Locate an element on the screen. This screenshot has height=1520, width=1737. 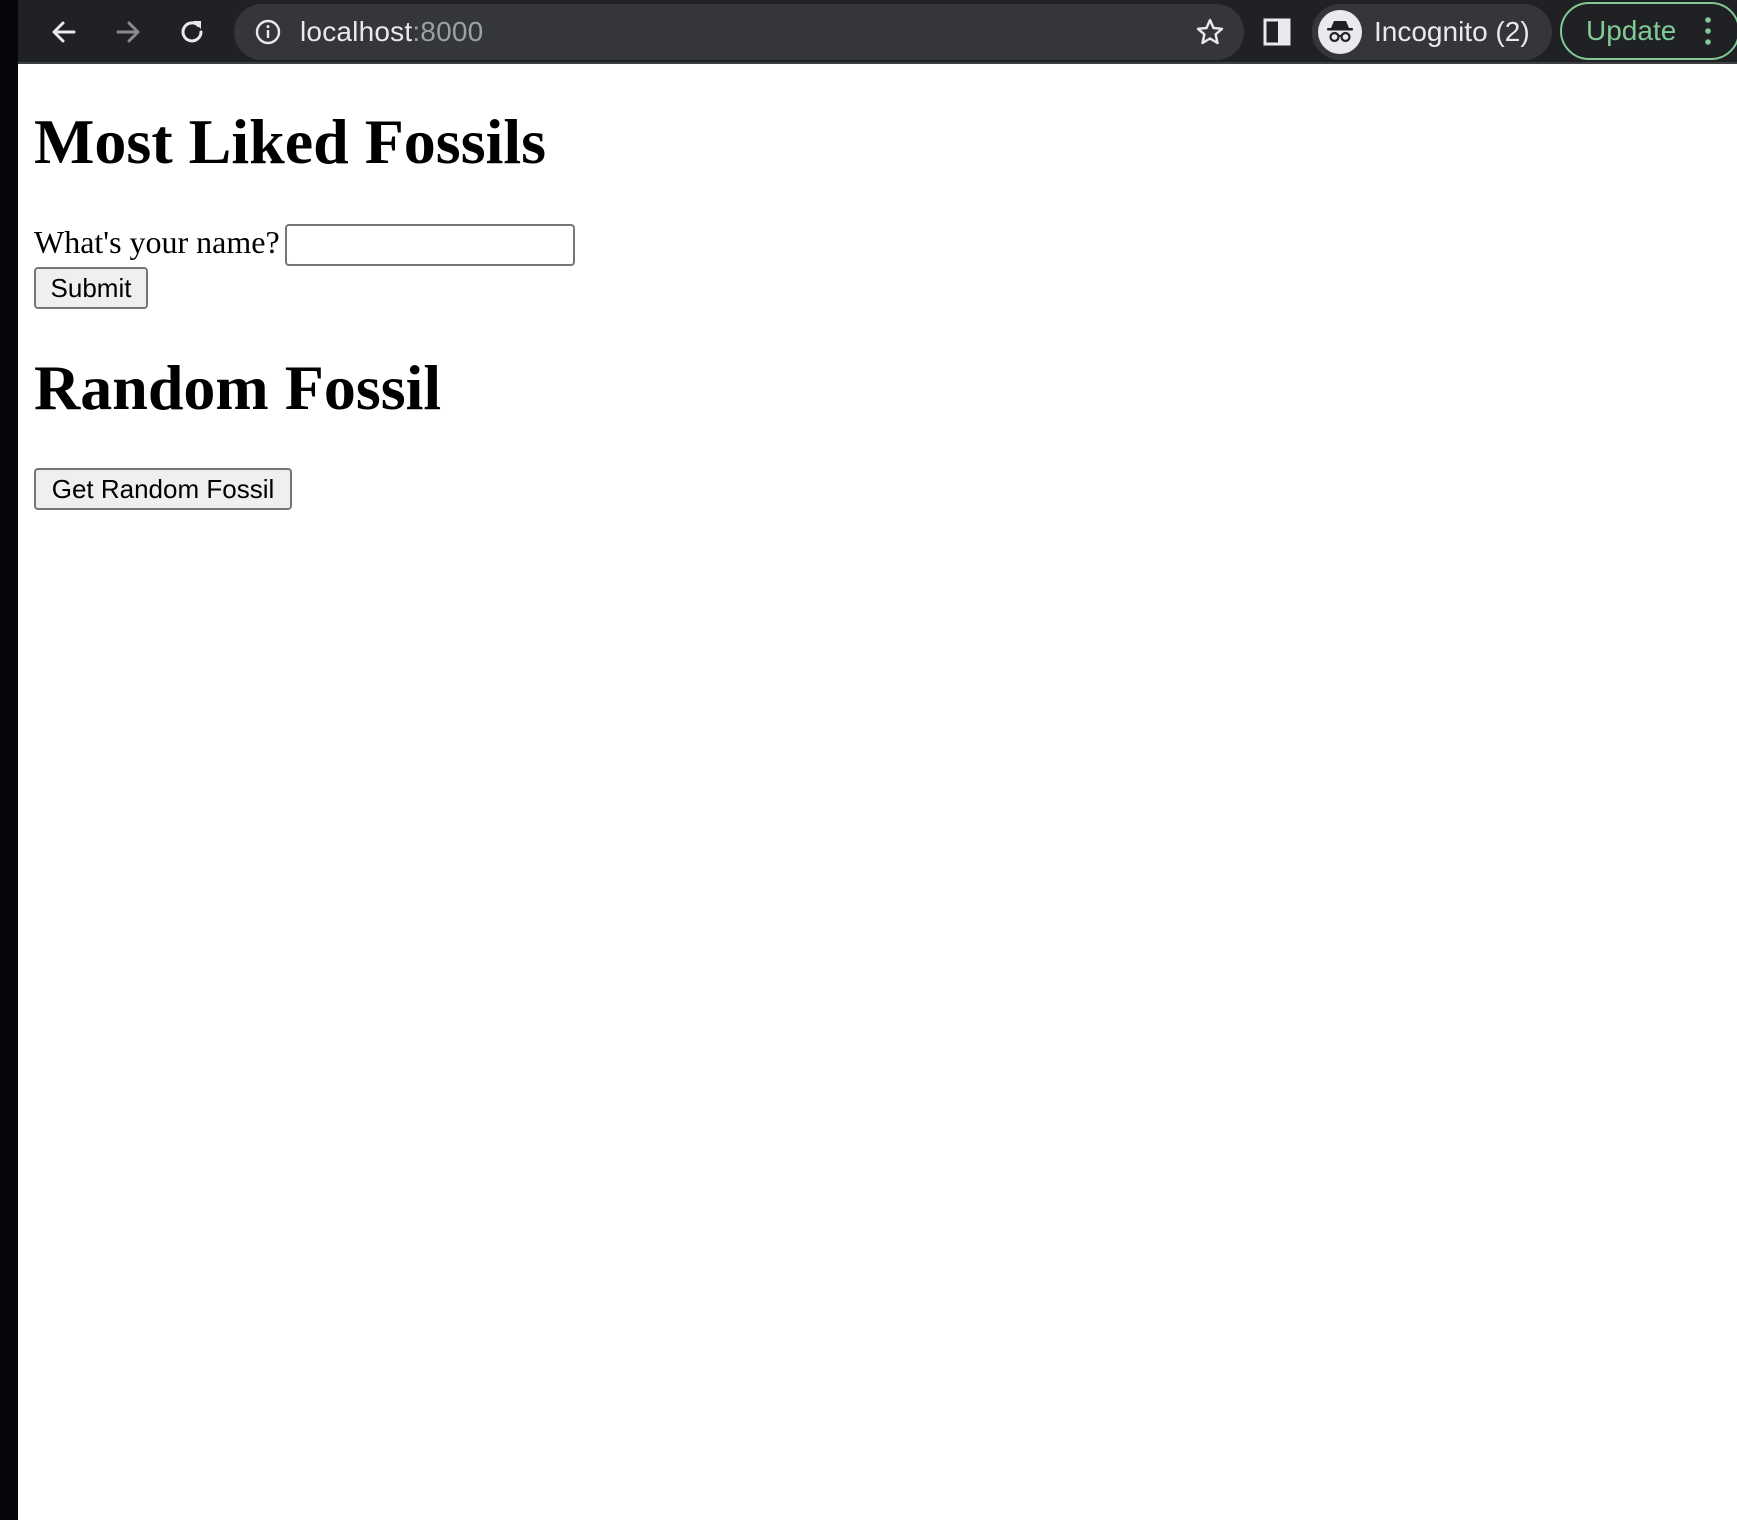
side-panel-button is located at coordinates (1276, 32).